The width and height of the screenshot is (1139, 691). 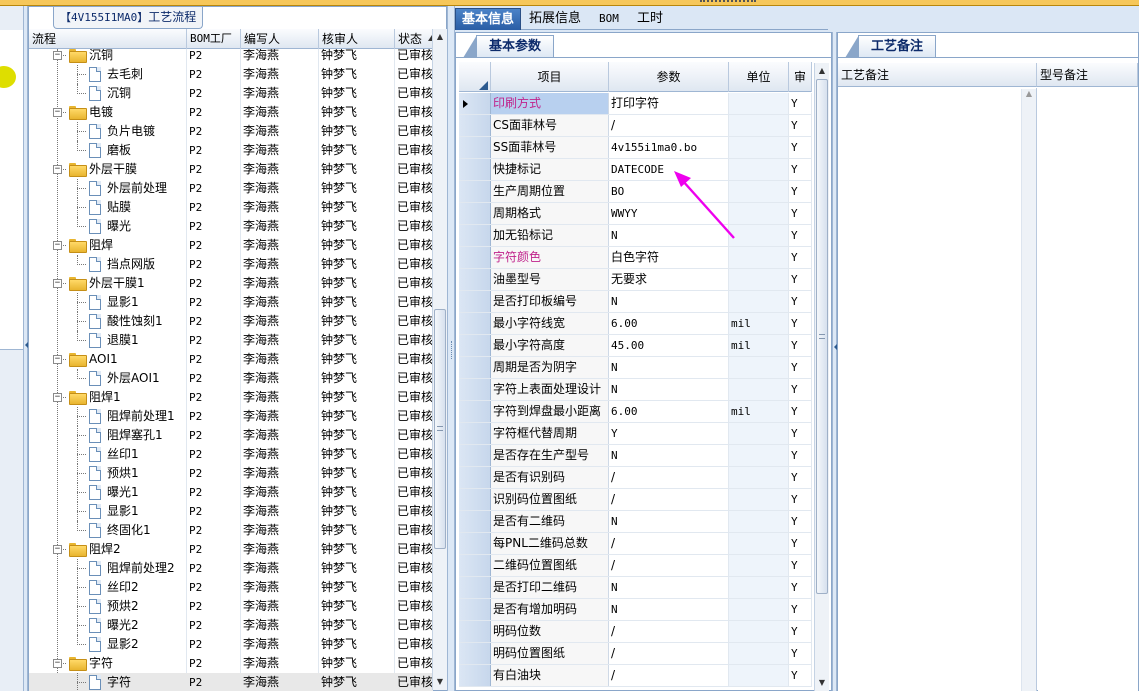 What do you see at coordinates (439, 359) in the screenshot?
I see `process-tree-scrollbar: ▲ ▼` at bounding box center [439, 359].